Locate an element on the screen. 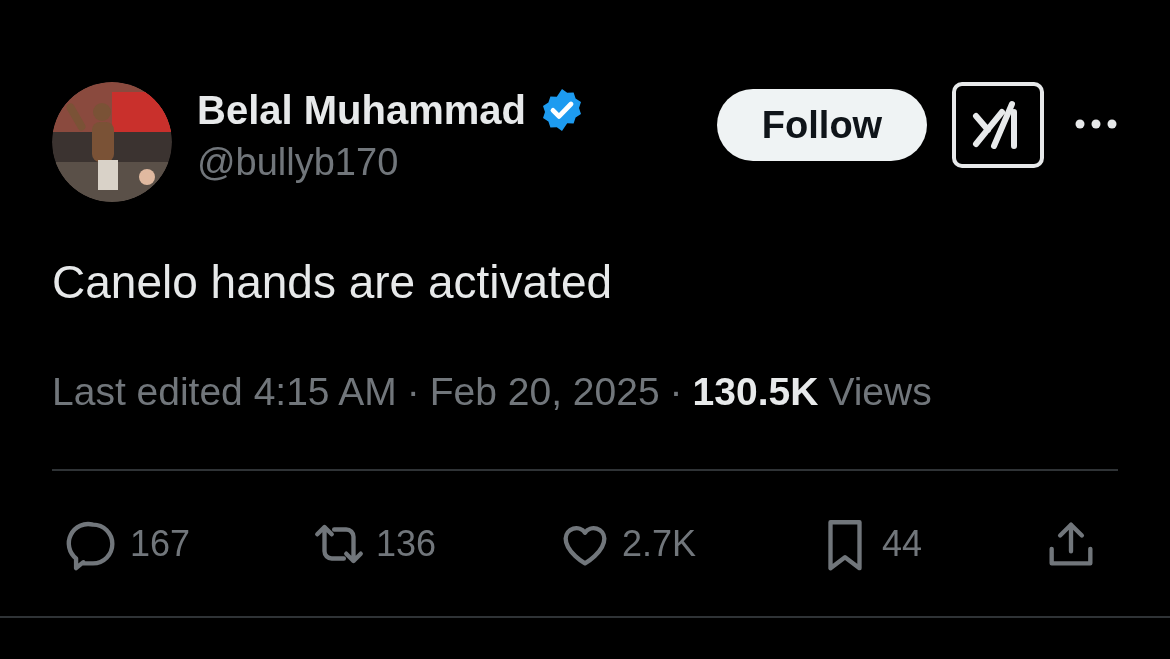 The image size is (1170, 659). grok-logo-icon is located at coordinates (998, 125).